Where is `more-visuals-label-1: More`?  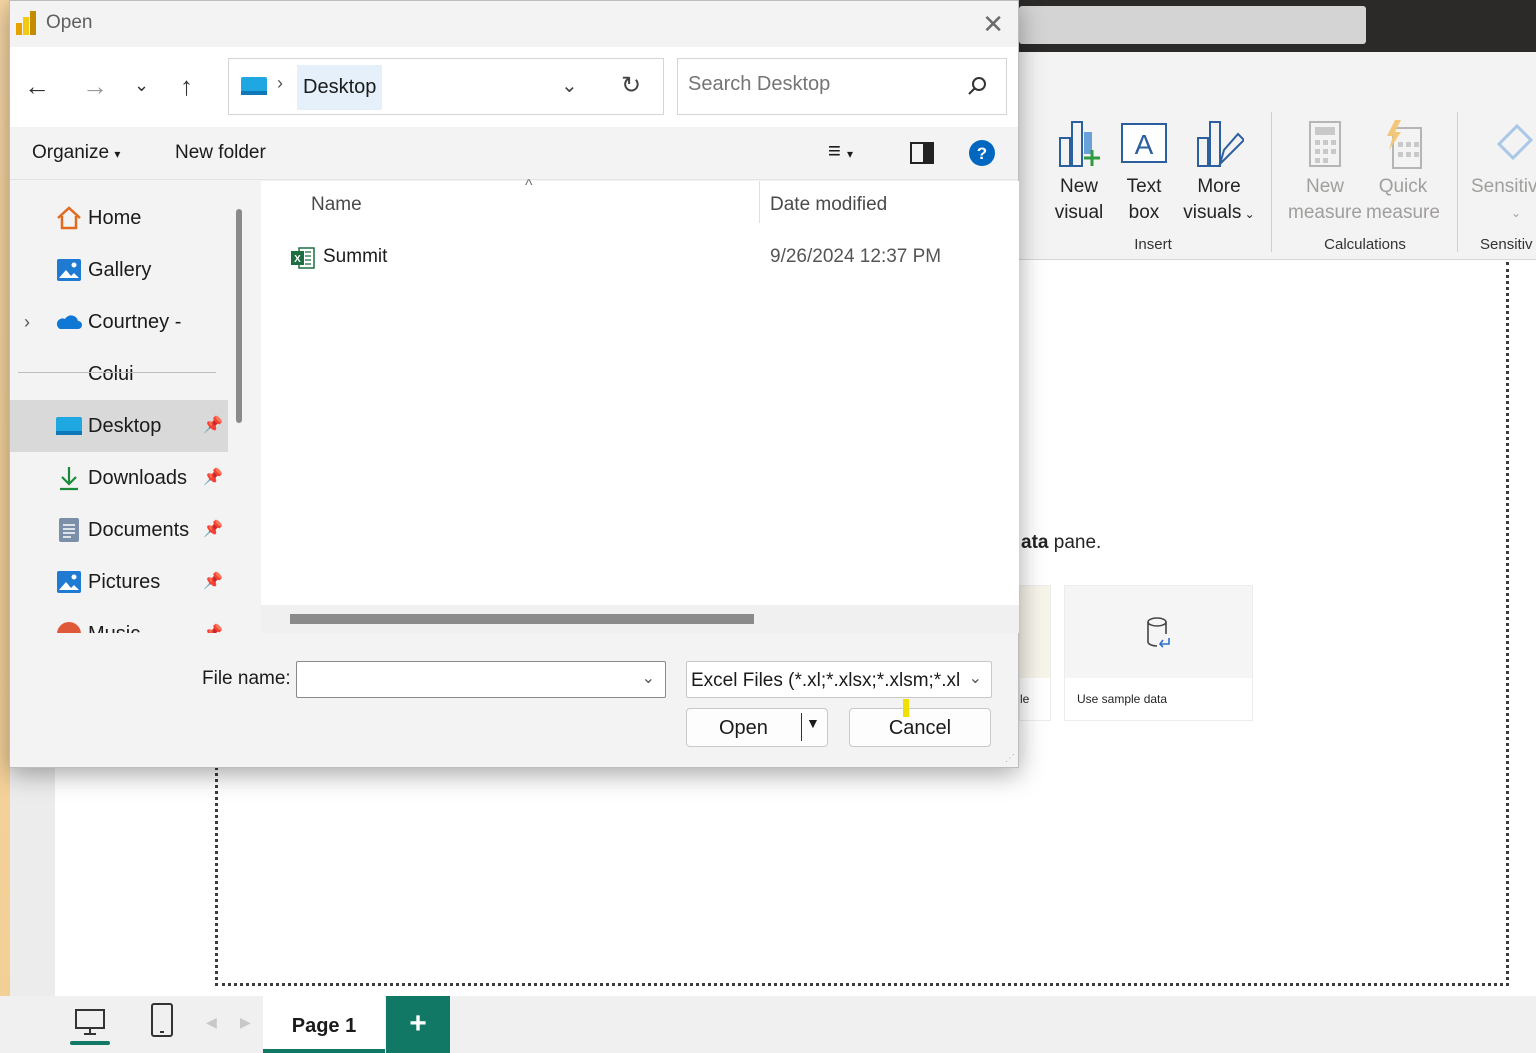
more-visuals-label-1: More is located at coordinates (1219, 186).